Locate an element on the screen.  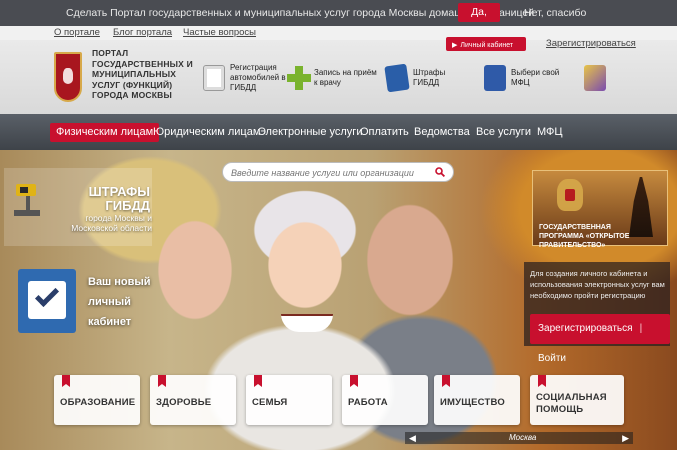
sport-icon is located at coordinates (595, 78).